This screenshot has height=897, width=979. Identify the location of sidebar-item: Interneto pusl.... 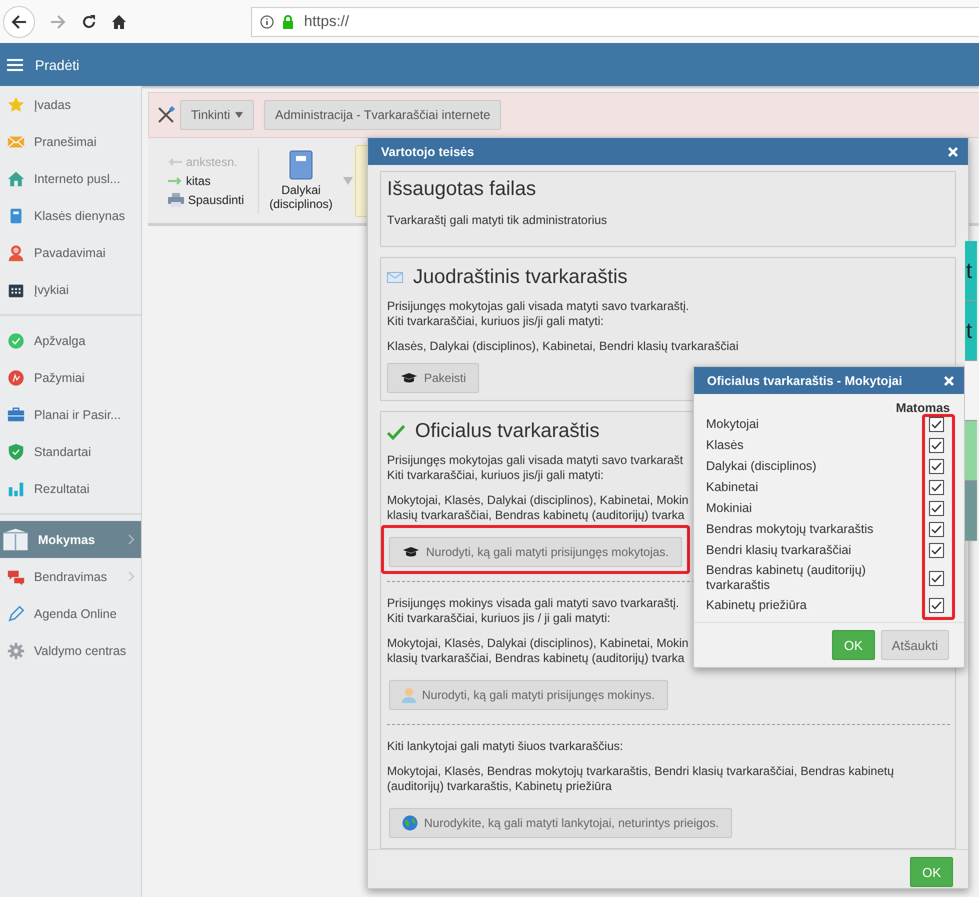
(70, 178).